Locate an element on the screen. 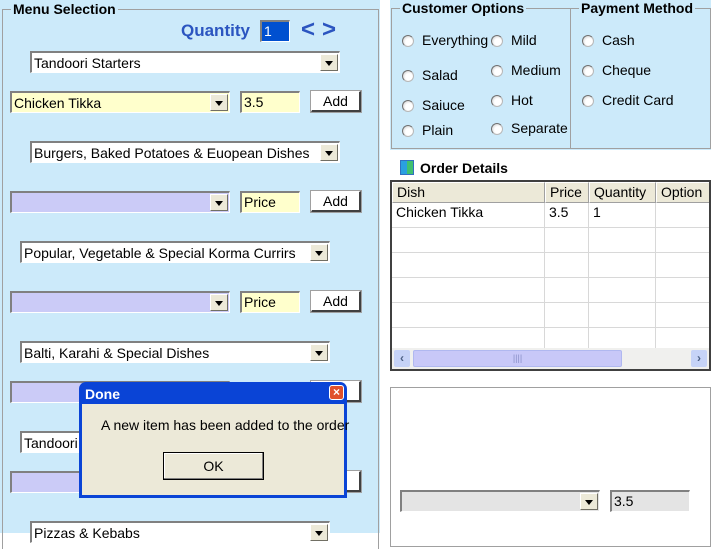 The height and width of the screenshot is (549, 718). radio-credit-card: Credit Card is located at coordinates (628, 100).